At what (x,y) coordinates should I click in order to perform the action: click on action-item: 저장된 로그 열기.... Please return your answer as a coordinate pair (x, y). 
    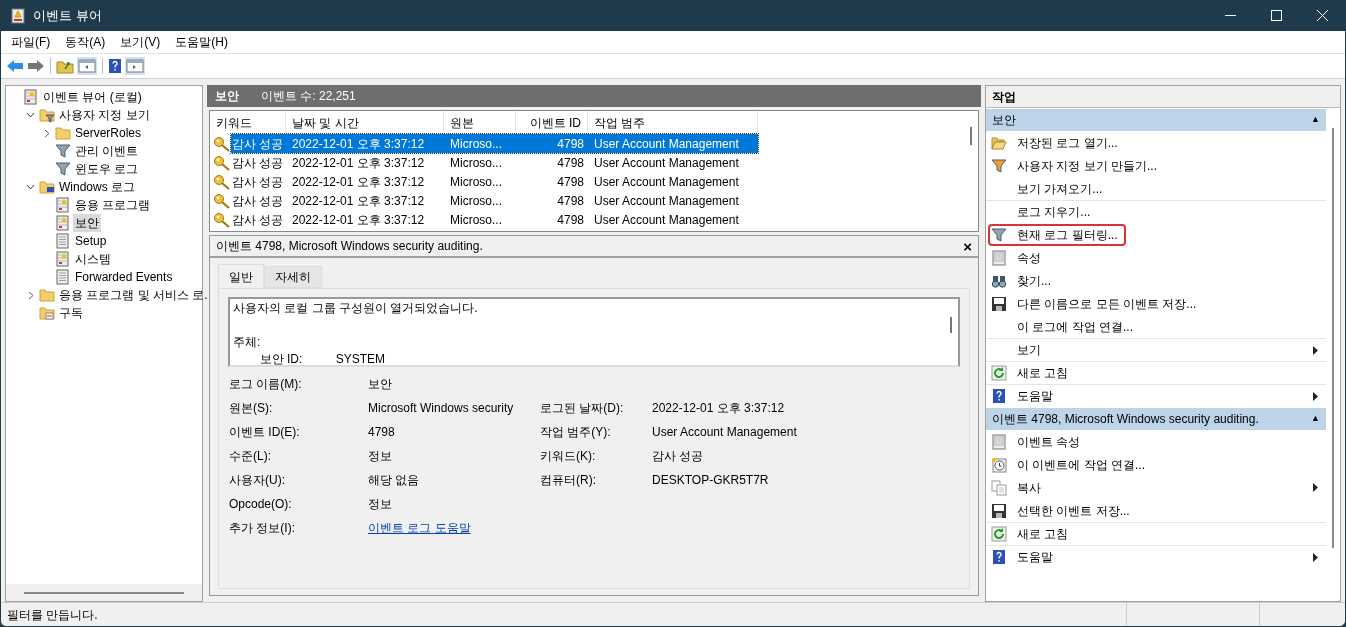
    Looking at the image, I should click on (1057, 142).